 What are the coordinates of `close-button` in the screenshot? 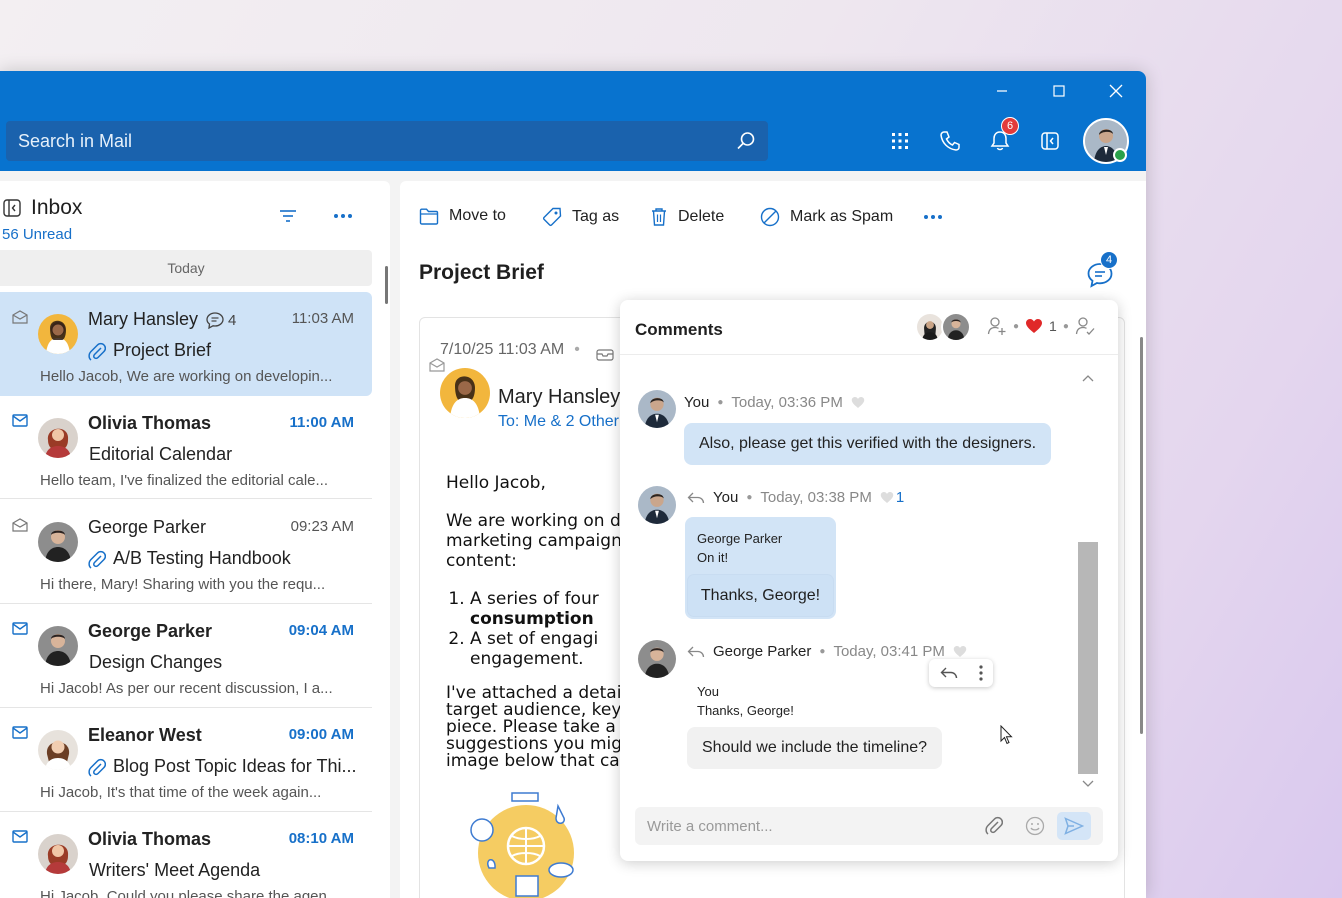 It's located at (1116, 91).